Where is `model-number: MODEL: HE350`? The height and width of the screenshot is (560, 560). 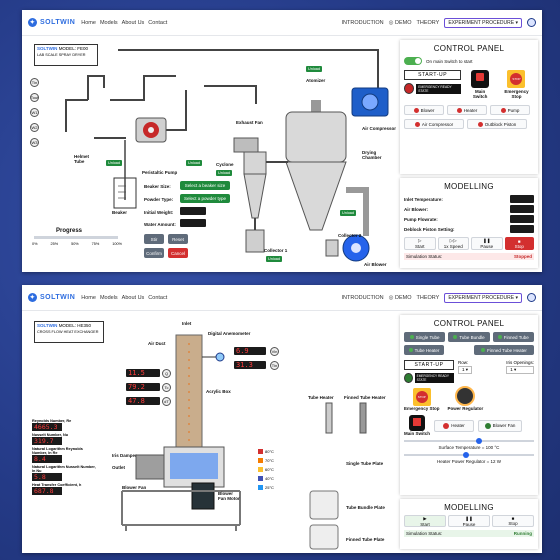 model-number: MODEL: HE350 is located at coordinates (74, 325).